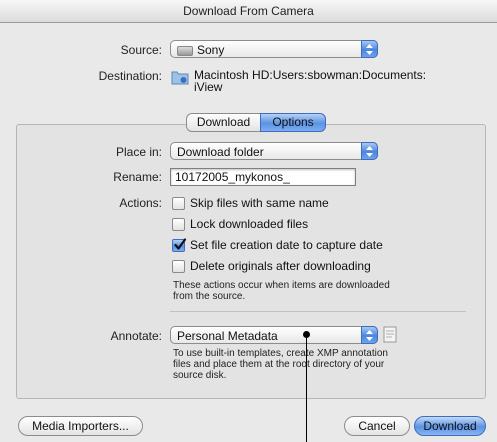 The height and width of the screenshot is (442, 497). Describe the element at coordinates (200, 375) in the screenshot. I see `annotate-note-end: source disk.` at that location.